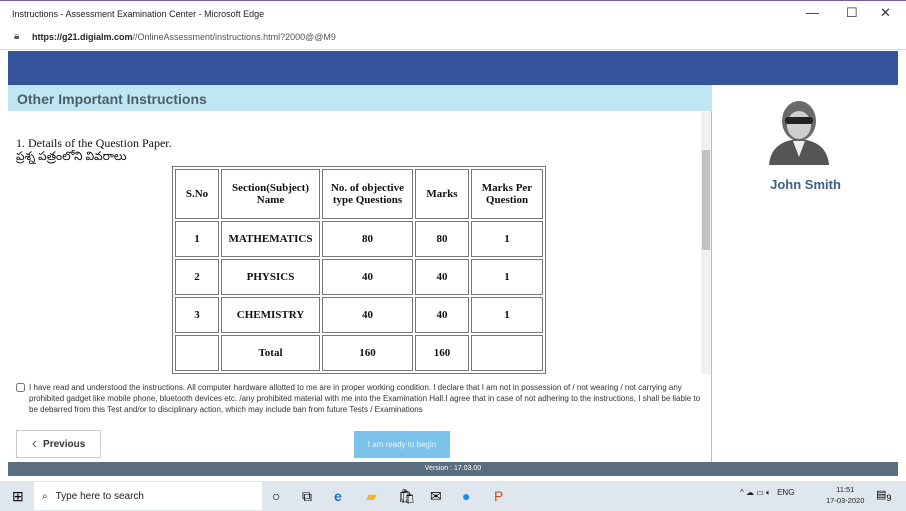 This screenshot has height=511, width=906. Describe the element at coordinates (64, 444) in the screenshot. I see `previous-label: Previous` at that location.